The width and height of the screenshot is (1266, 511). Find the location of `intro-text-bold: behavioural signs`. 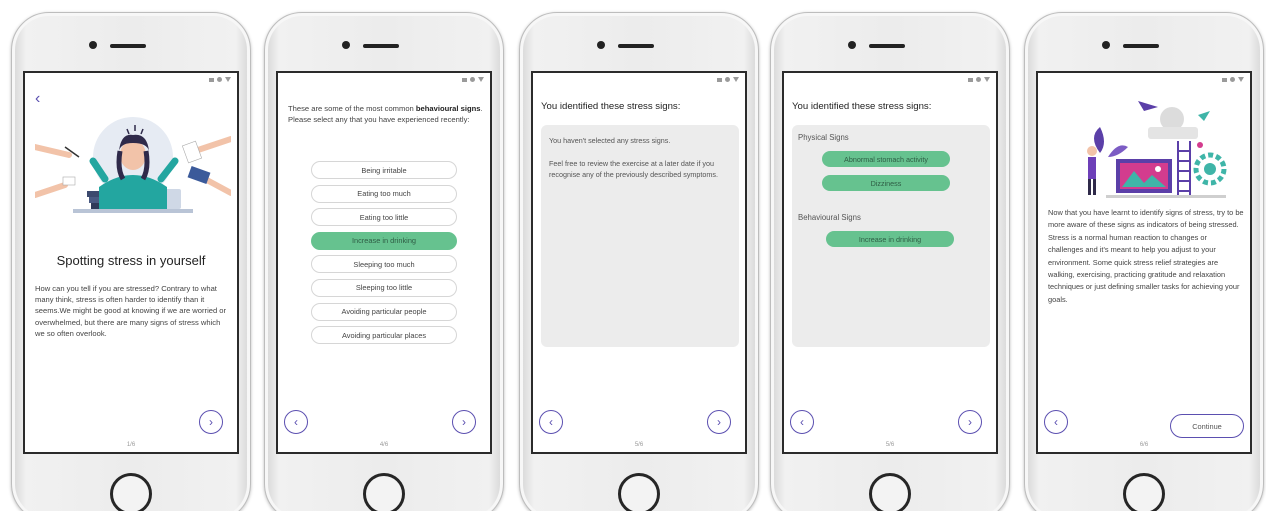

intro-text-bold: behavioural signs is located at coordinates (448, 108).